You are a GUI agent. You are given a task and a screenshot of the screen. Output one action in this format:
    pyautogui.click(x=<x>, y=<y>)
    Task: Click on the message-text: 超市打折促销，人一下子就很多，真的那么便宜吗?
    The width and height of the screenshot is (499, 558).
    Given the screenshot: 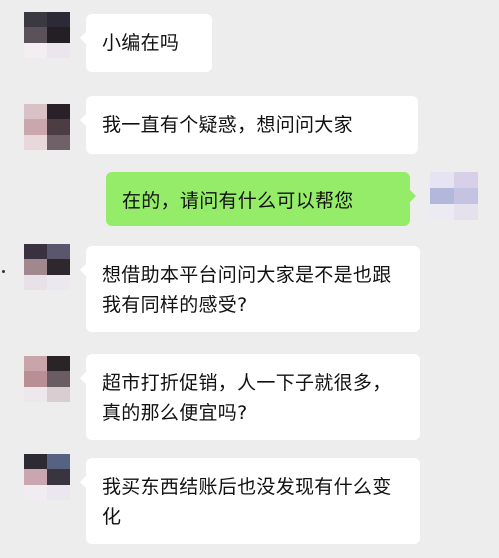 What is the action you would take?
    pyautogui.click(x=247, y=398)
    